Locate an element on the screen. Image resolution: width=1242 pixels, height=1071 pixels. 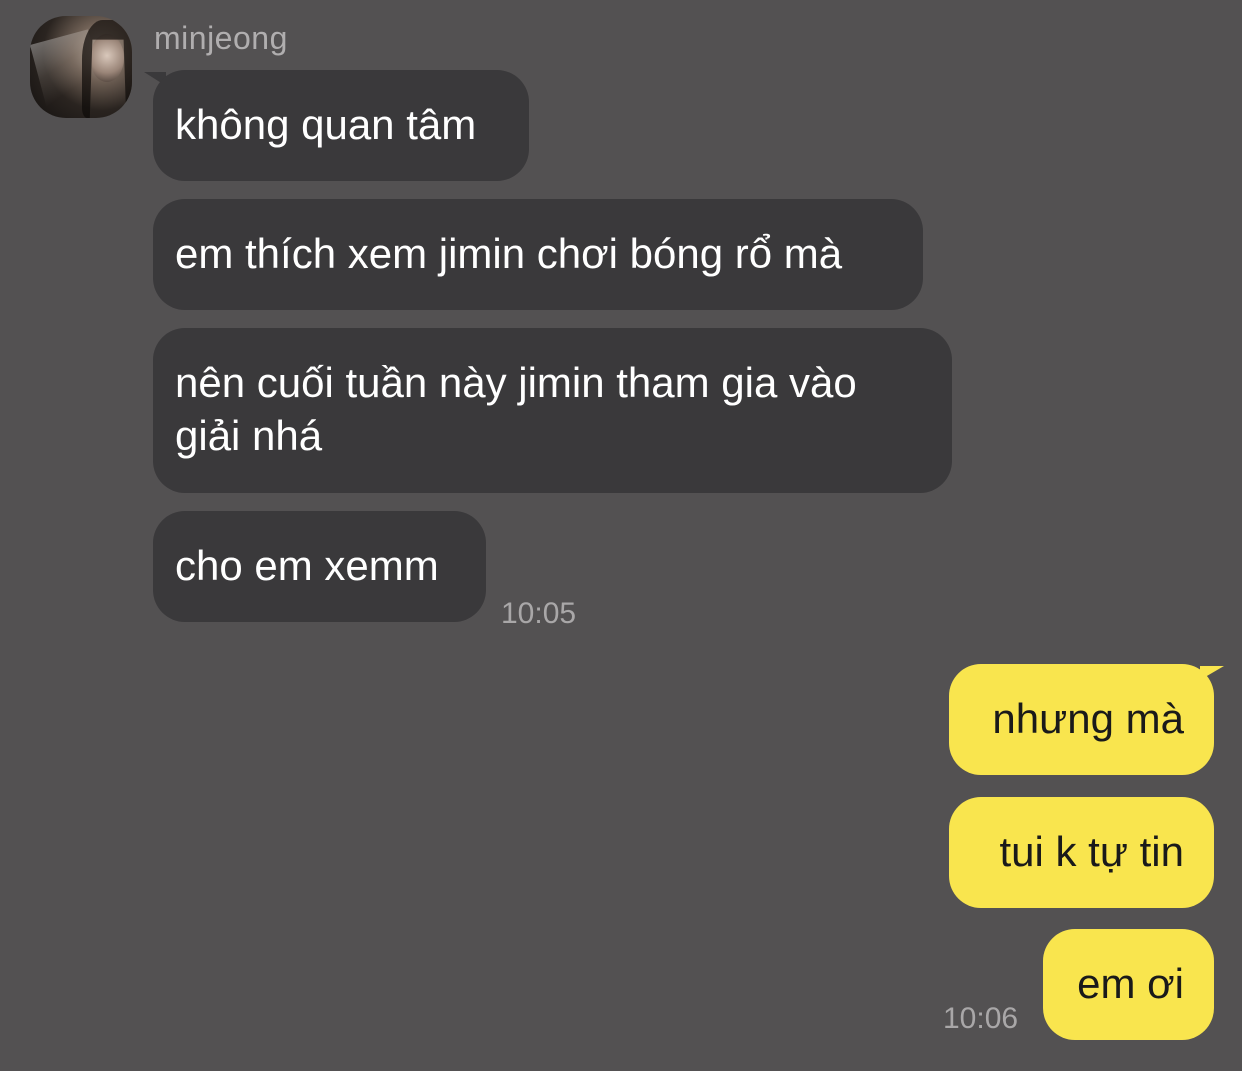
incoming-message-bubble: em thích xem jimin chơi bóng rổ mà is located at coordinates (538, 254).